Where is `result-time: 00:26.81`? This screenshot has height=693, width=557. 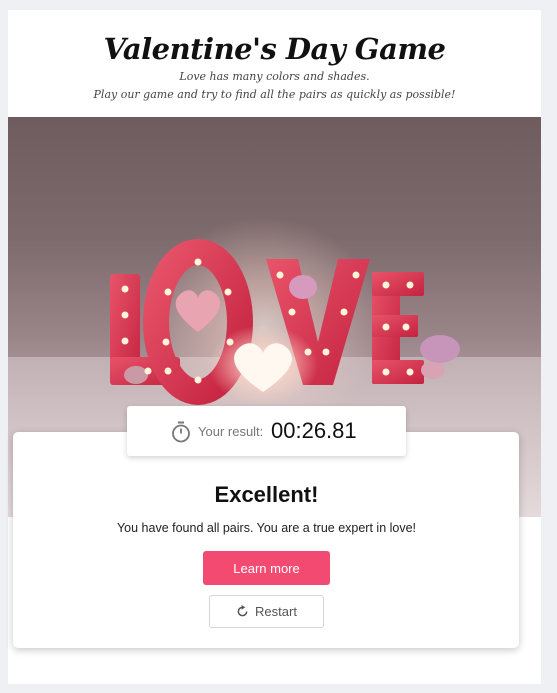 result-time: 00:26.81 is located at coordinates (314, 430).